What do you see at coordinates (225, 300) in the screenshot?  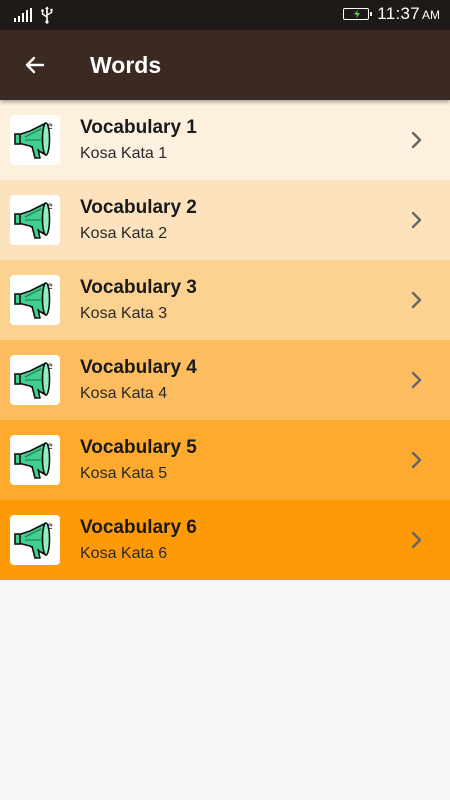 I see `list-item-vocabulary-3: æ Vocabulary 3 Kosa Kata 3` at bounding box center [225, 300].